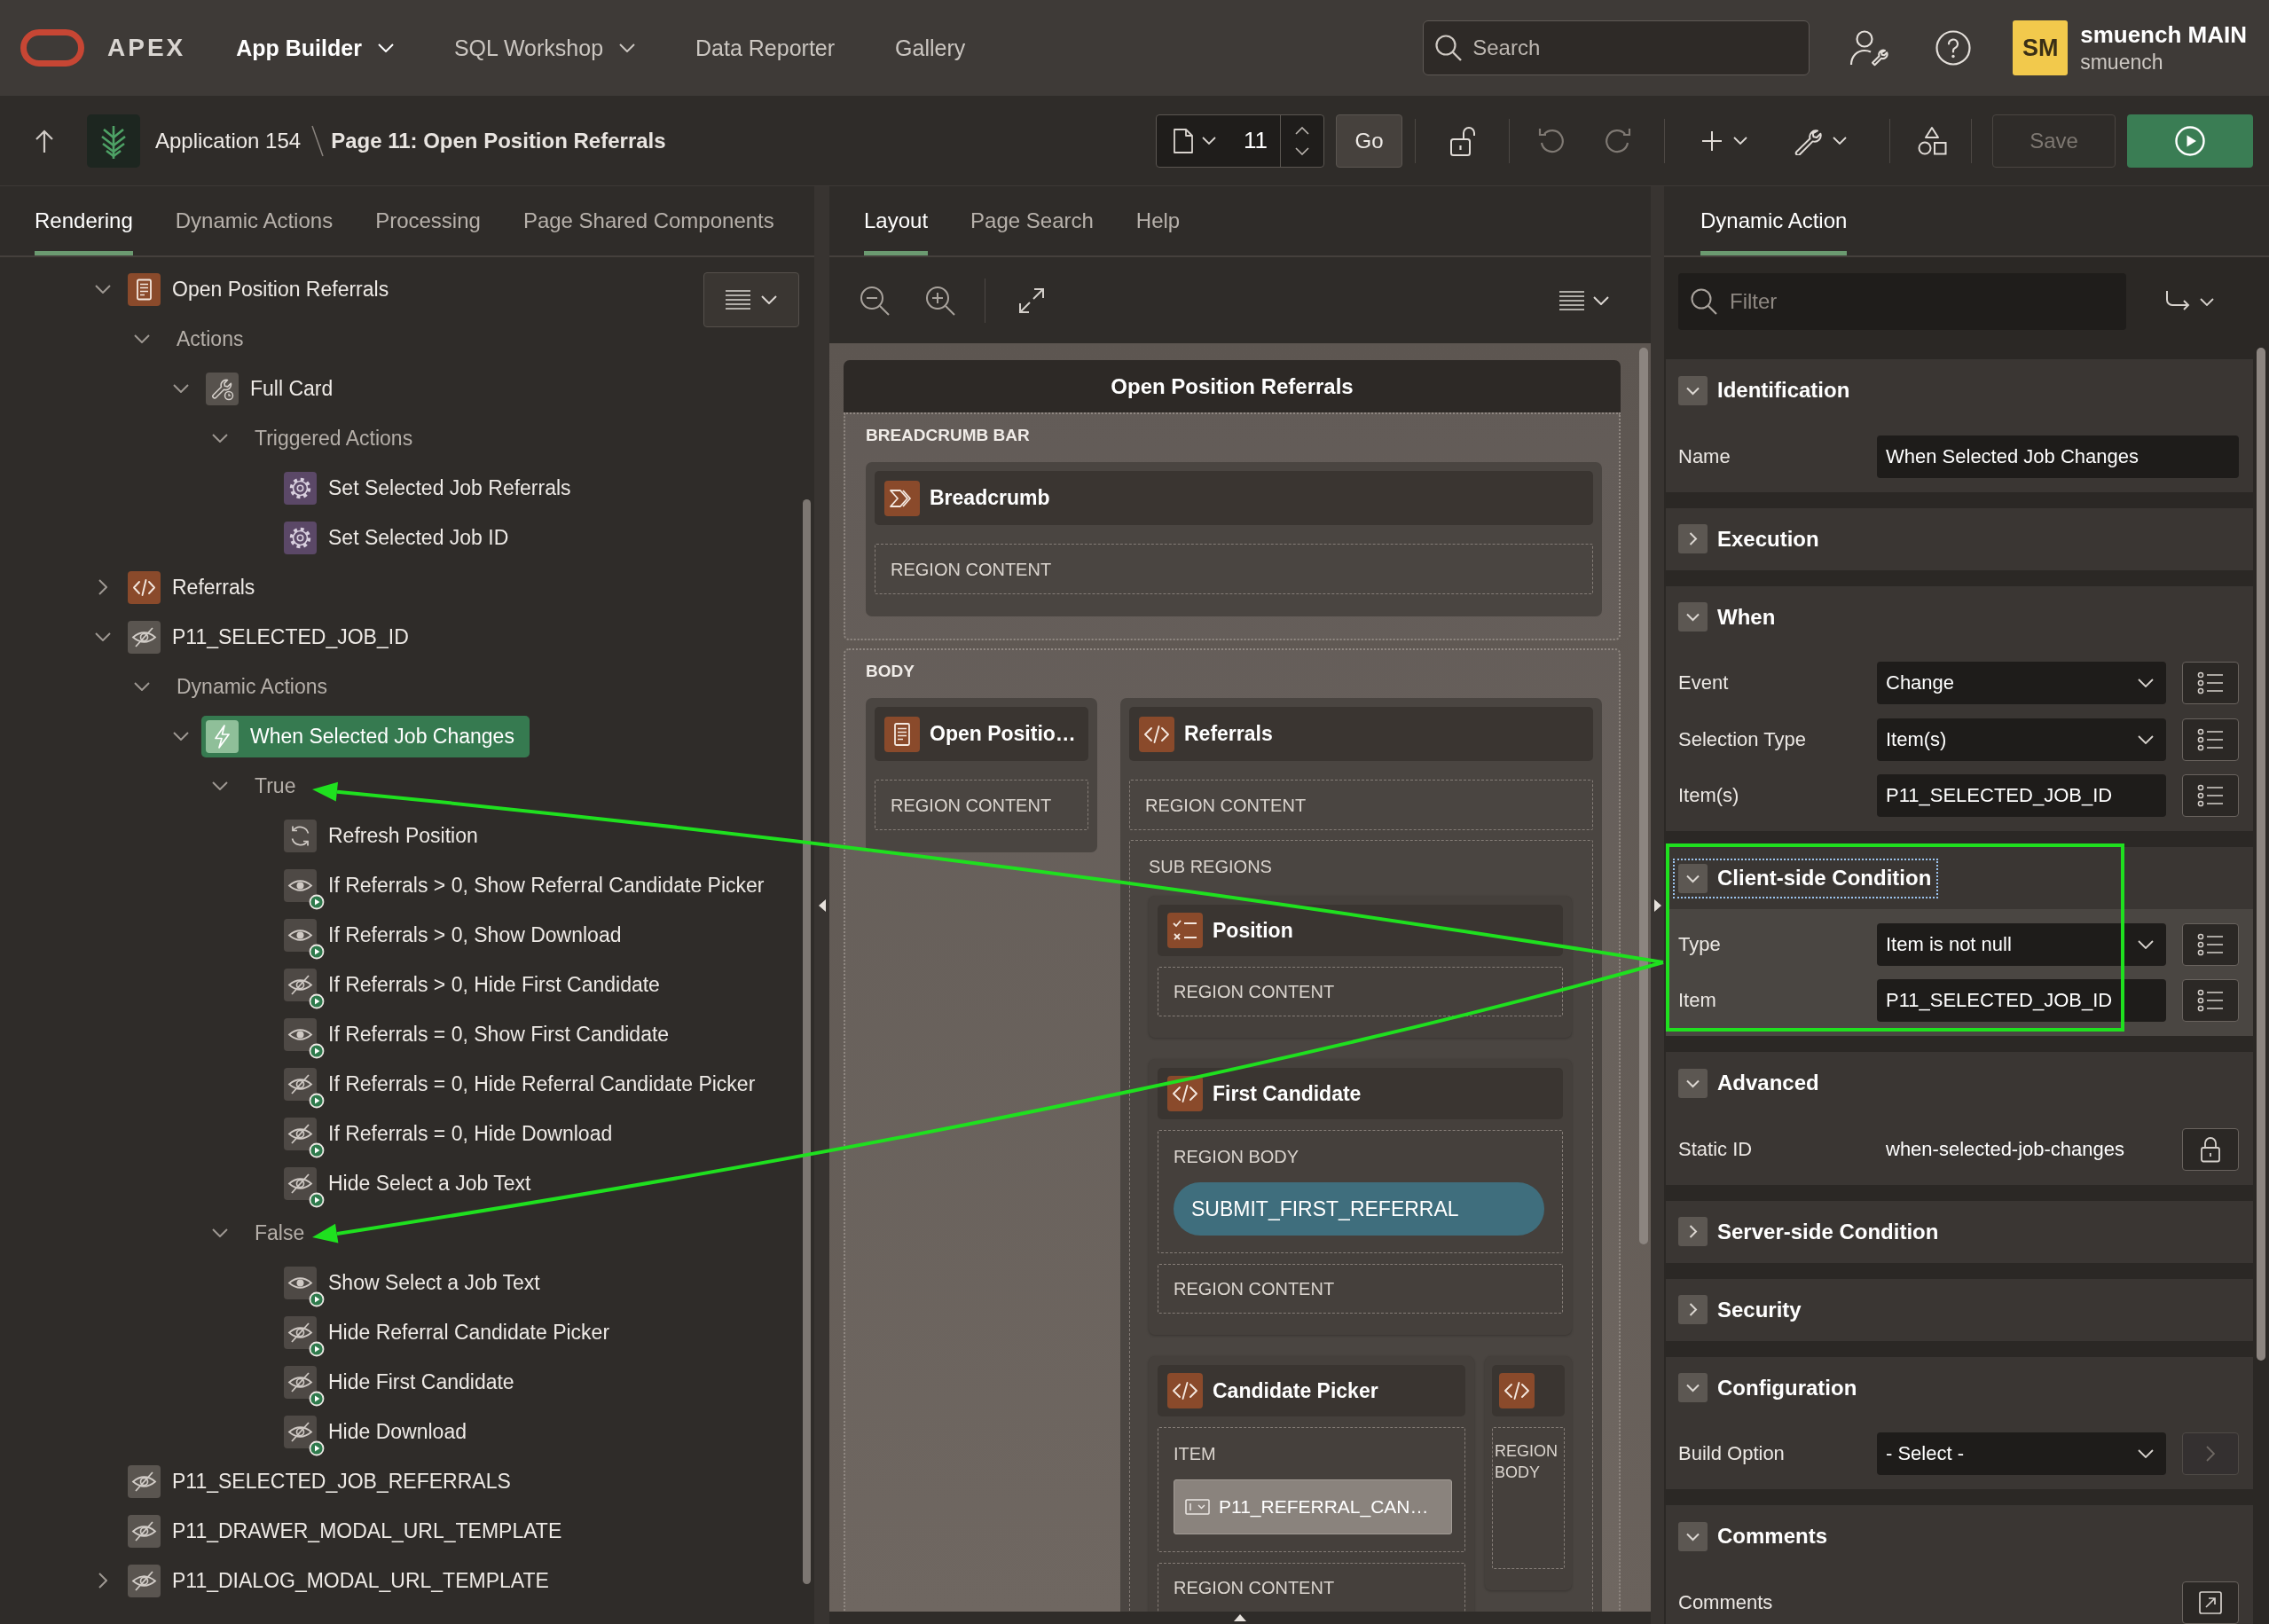 The image size is (2269, 1624). What do you see at coordinates (1616, 48) in the screenshot?
I see `search-field: Search` at bounding box center [1616, 48].